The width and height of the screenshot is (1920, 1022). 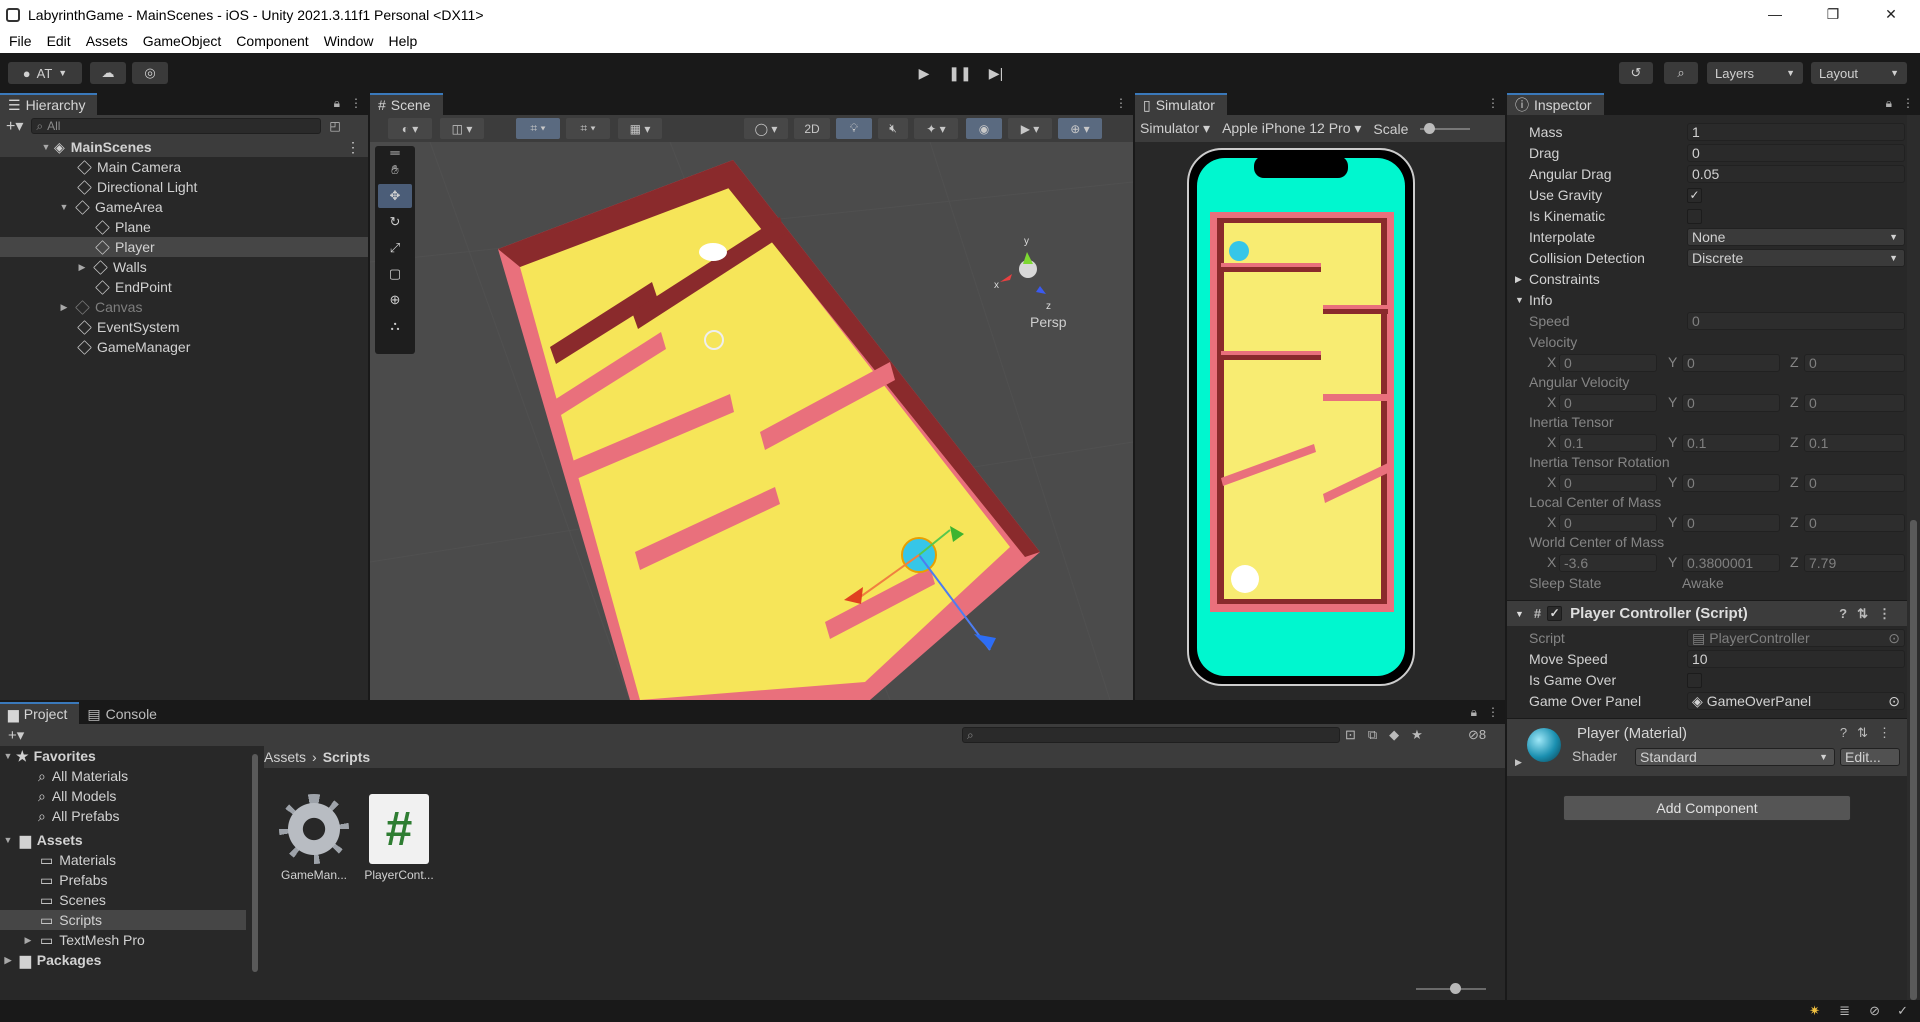 I want to click on grid-settings-dropdown: ▦ ▾, so click(x=640, y=128).